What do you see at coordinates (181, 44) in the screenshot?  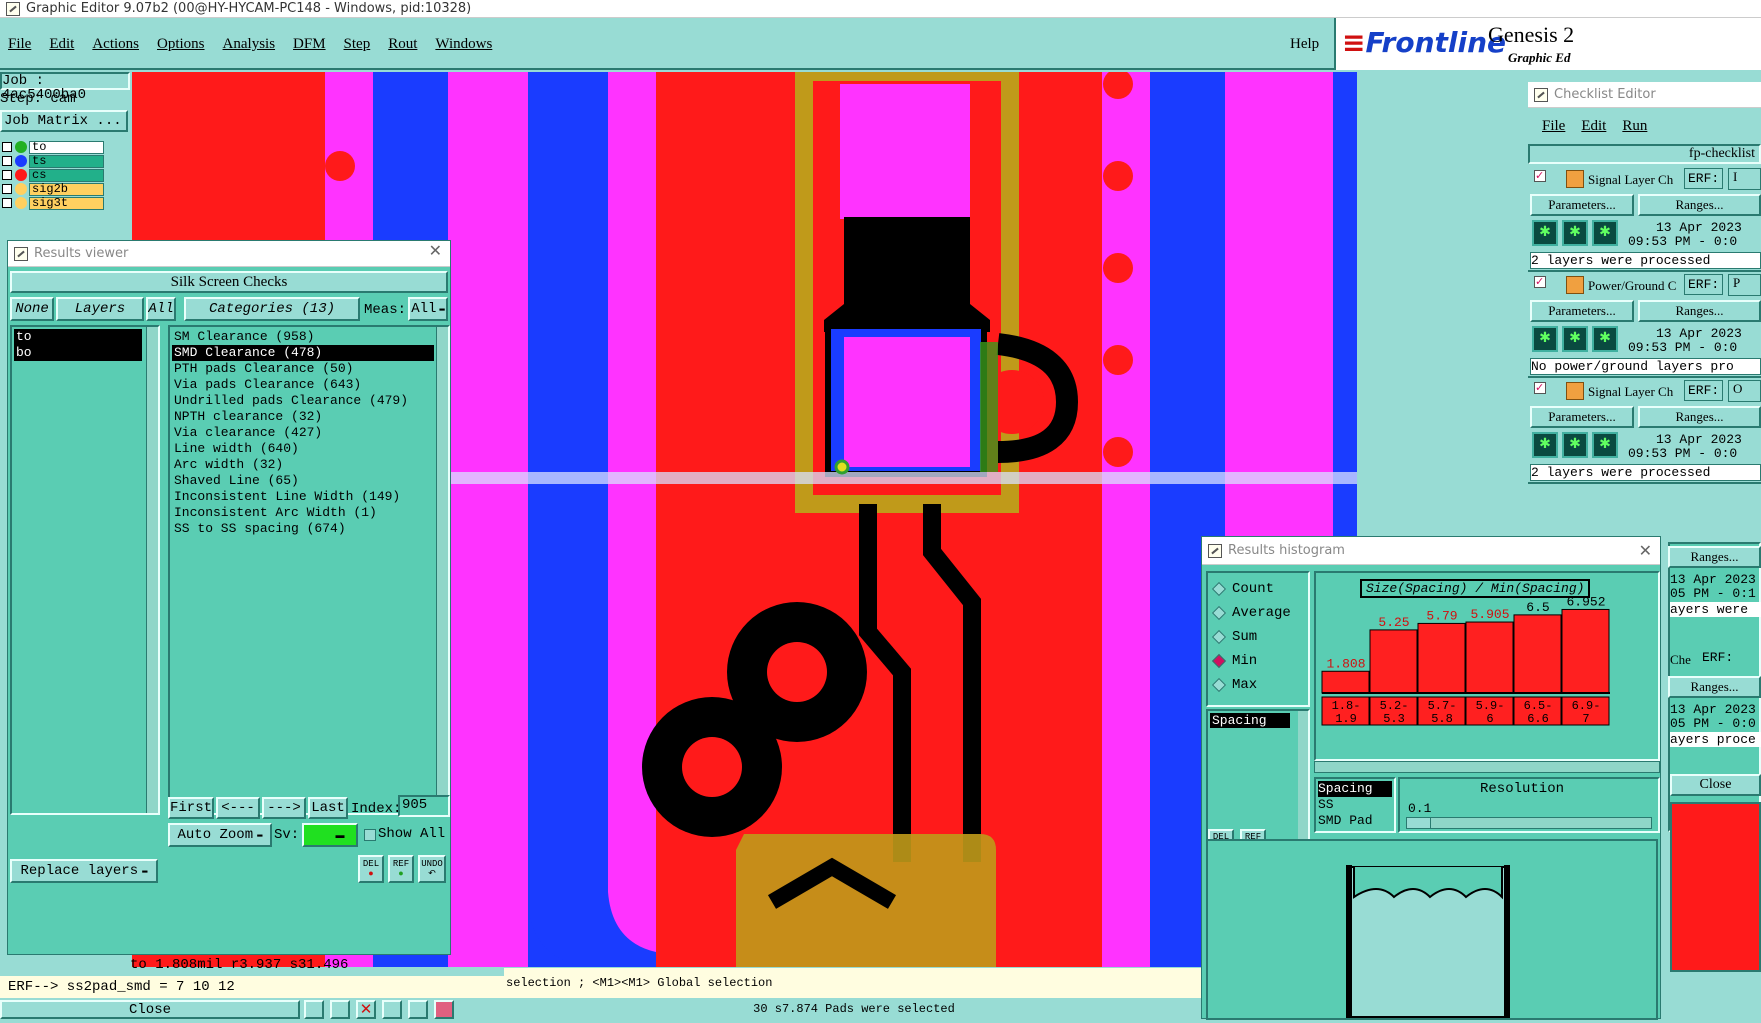 I see `menu-options: Options` at bounding box center [181, 44].